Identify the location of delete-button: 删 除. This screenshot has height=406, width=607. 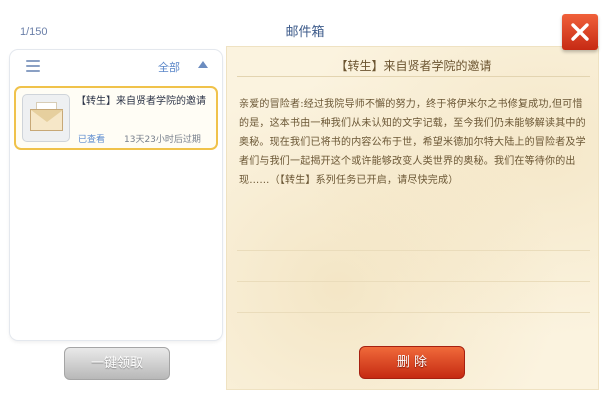
(412, 362).